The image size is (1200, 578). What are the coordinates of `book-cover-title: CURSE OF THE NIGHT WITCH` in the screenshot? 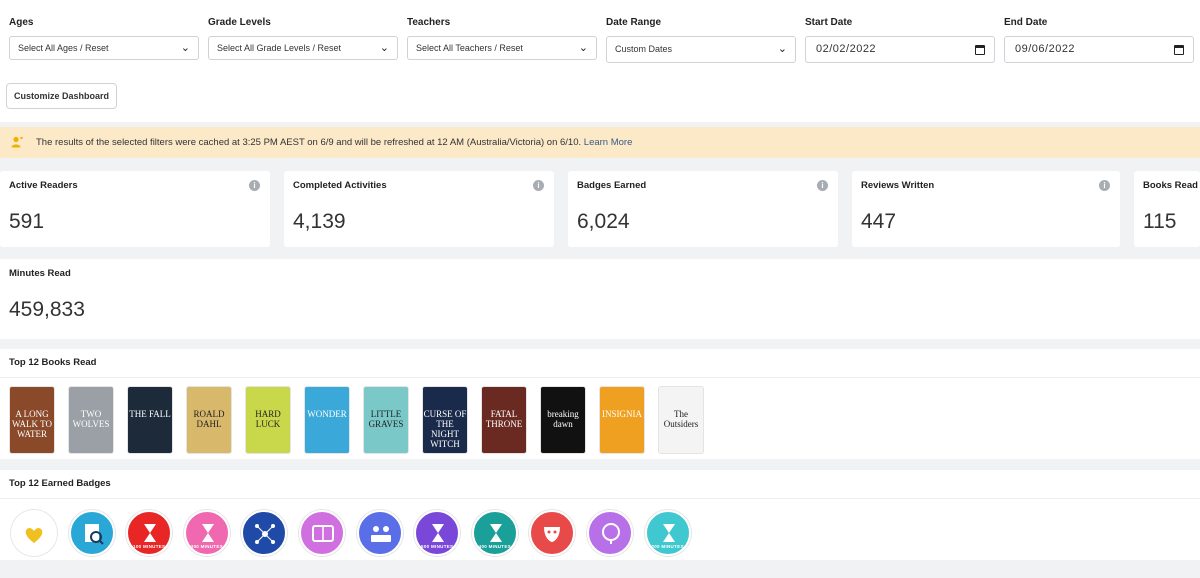 It's located at (445, 429).